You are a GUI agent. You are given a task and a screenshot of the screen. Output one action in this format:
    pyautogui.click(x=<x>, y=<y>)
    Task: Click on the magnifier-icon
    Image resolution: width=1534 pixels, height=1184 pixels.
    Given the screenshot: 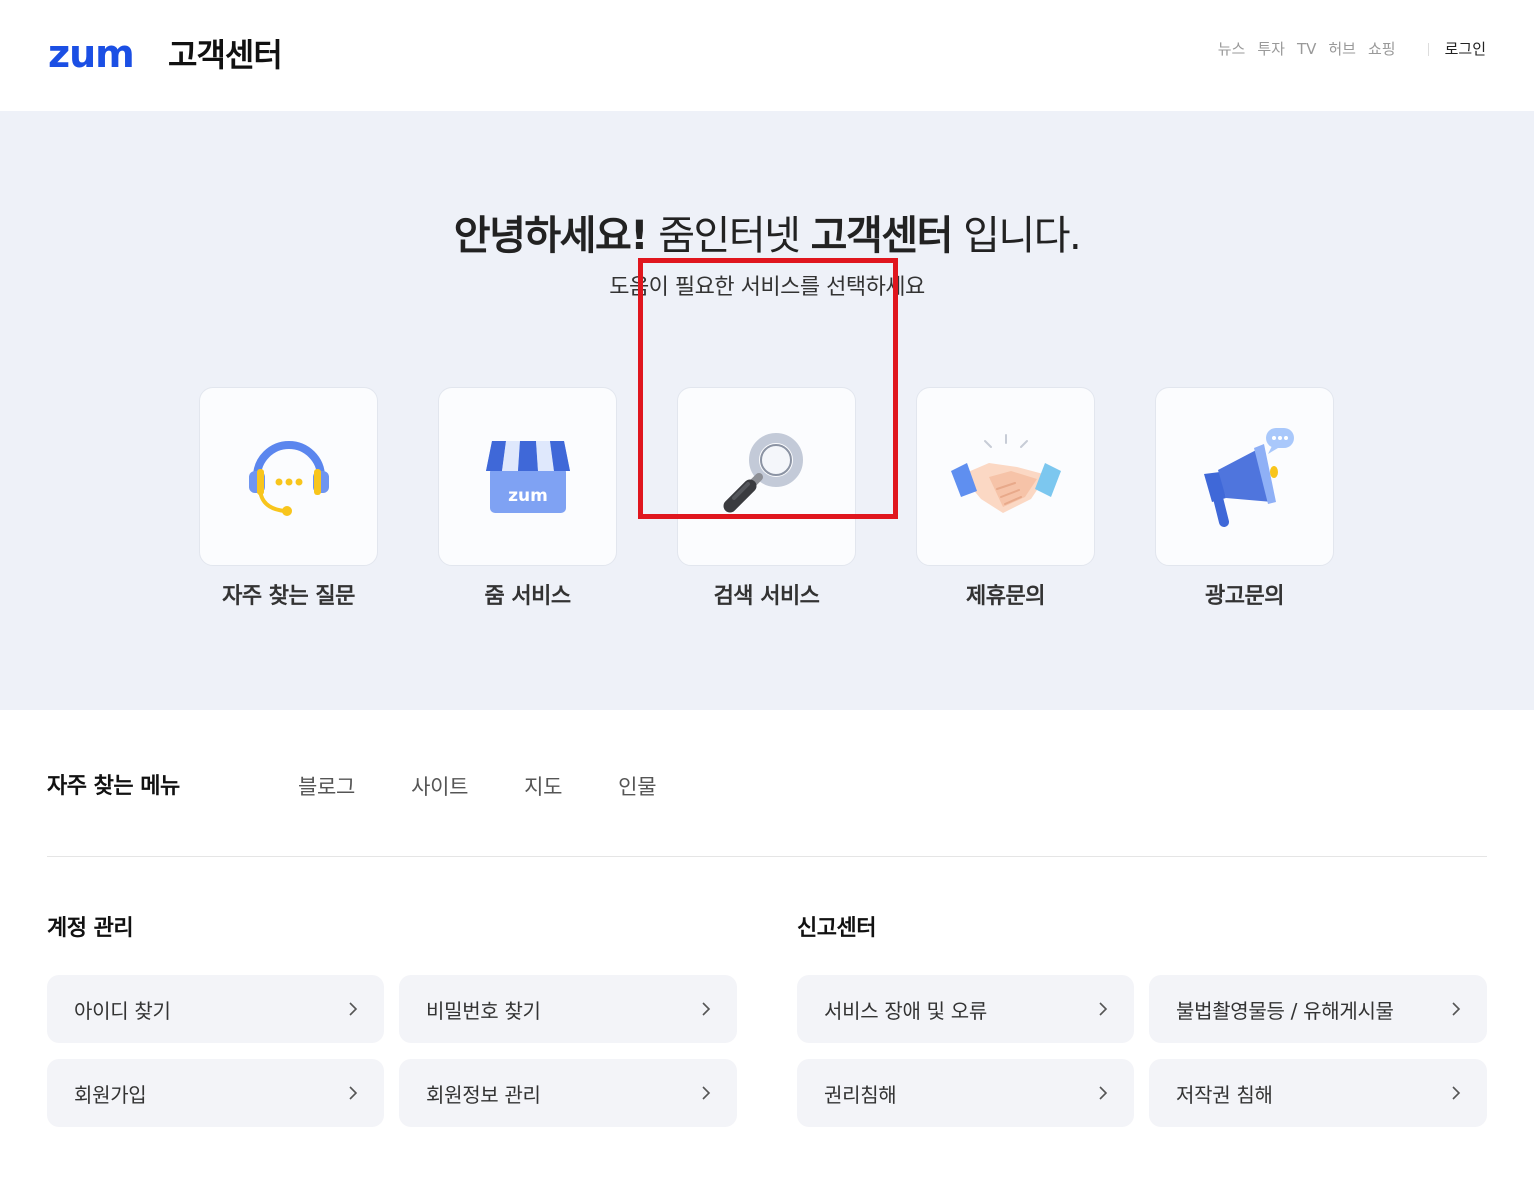 What is the action you would take?
    pyautogui.click(x=763, y=472)
    